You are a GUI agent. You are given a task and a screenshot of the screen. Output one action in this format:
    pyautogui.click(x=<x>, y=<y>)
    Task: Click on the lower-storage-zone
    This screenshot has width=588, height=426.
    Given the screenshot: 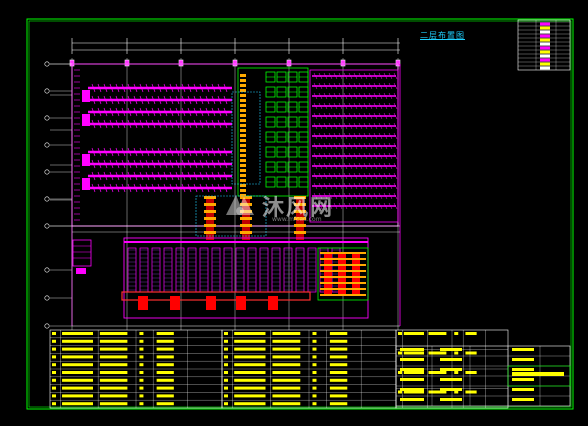 What is the action you would take?
    pyautogui.click(x=245, y=278)
    